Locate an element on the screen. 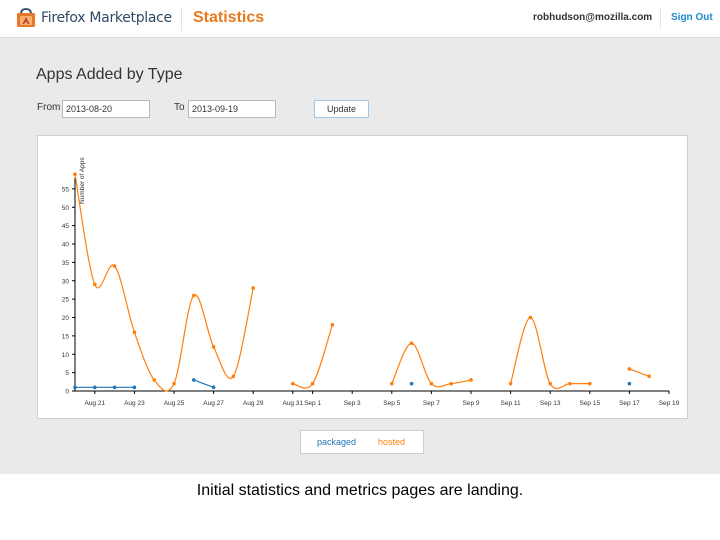 The width and height of the screenshot is (720, 540). y-tick-label: 35 is located at coordinates (66, 263).